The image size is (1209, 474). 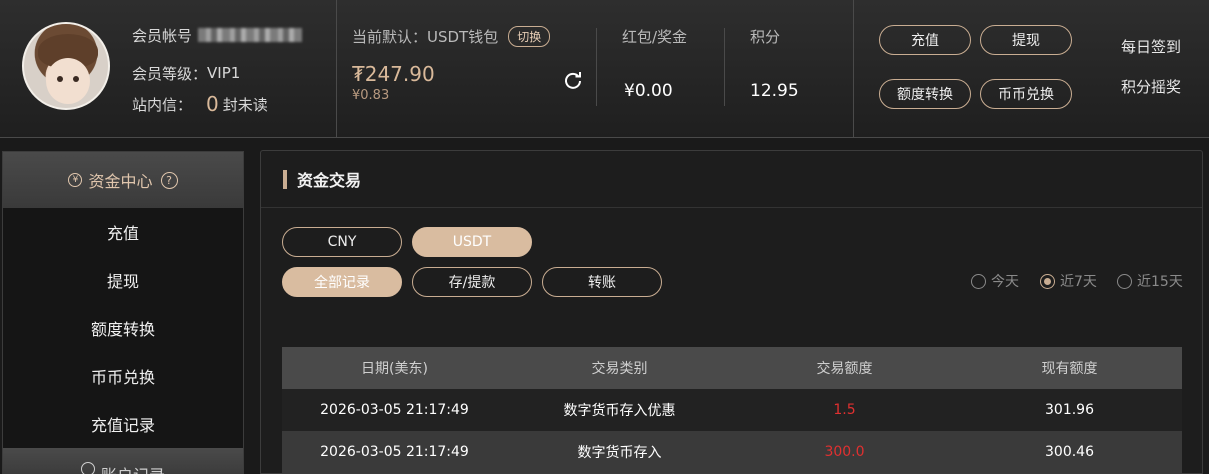 I want to click on deposit-button: 充值, so click(x=925, y=40).